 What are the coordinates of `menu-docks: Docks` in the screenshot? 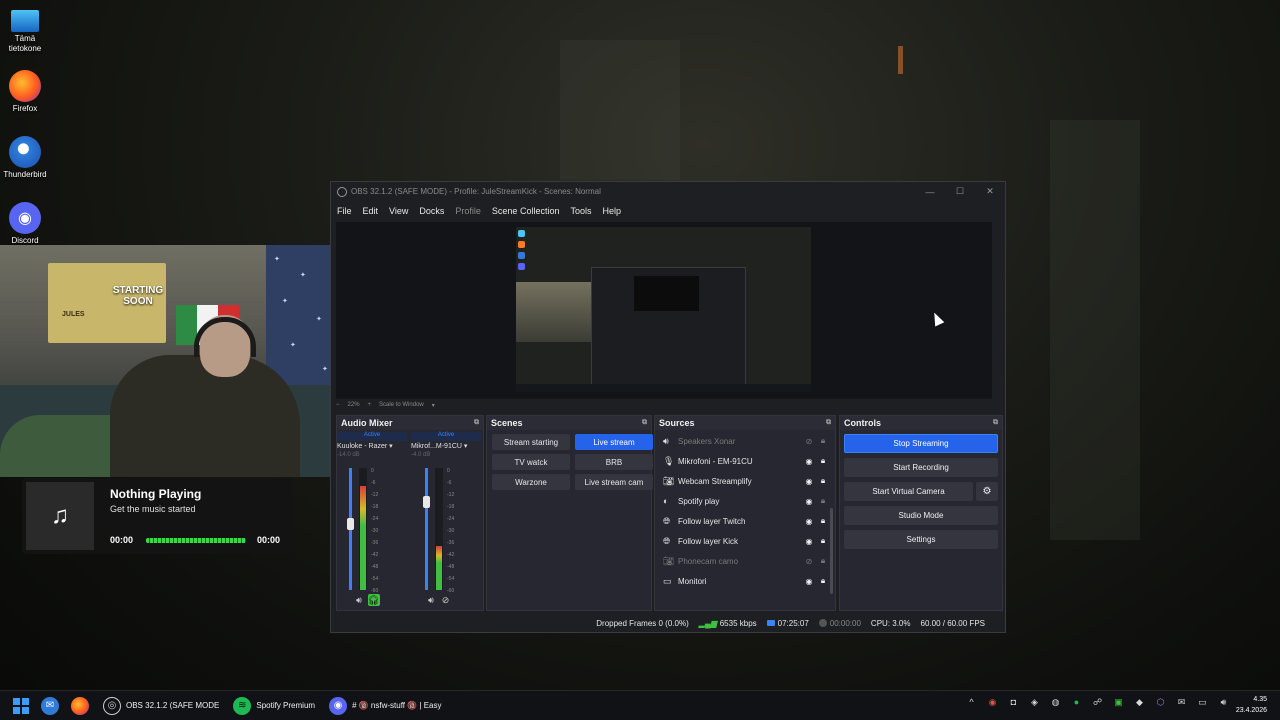 It's located at (431, 211).